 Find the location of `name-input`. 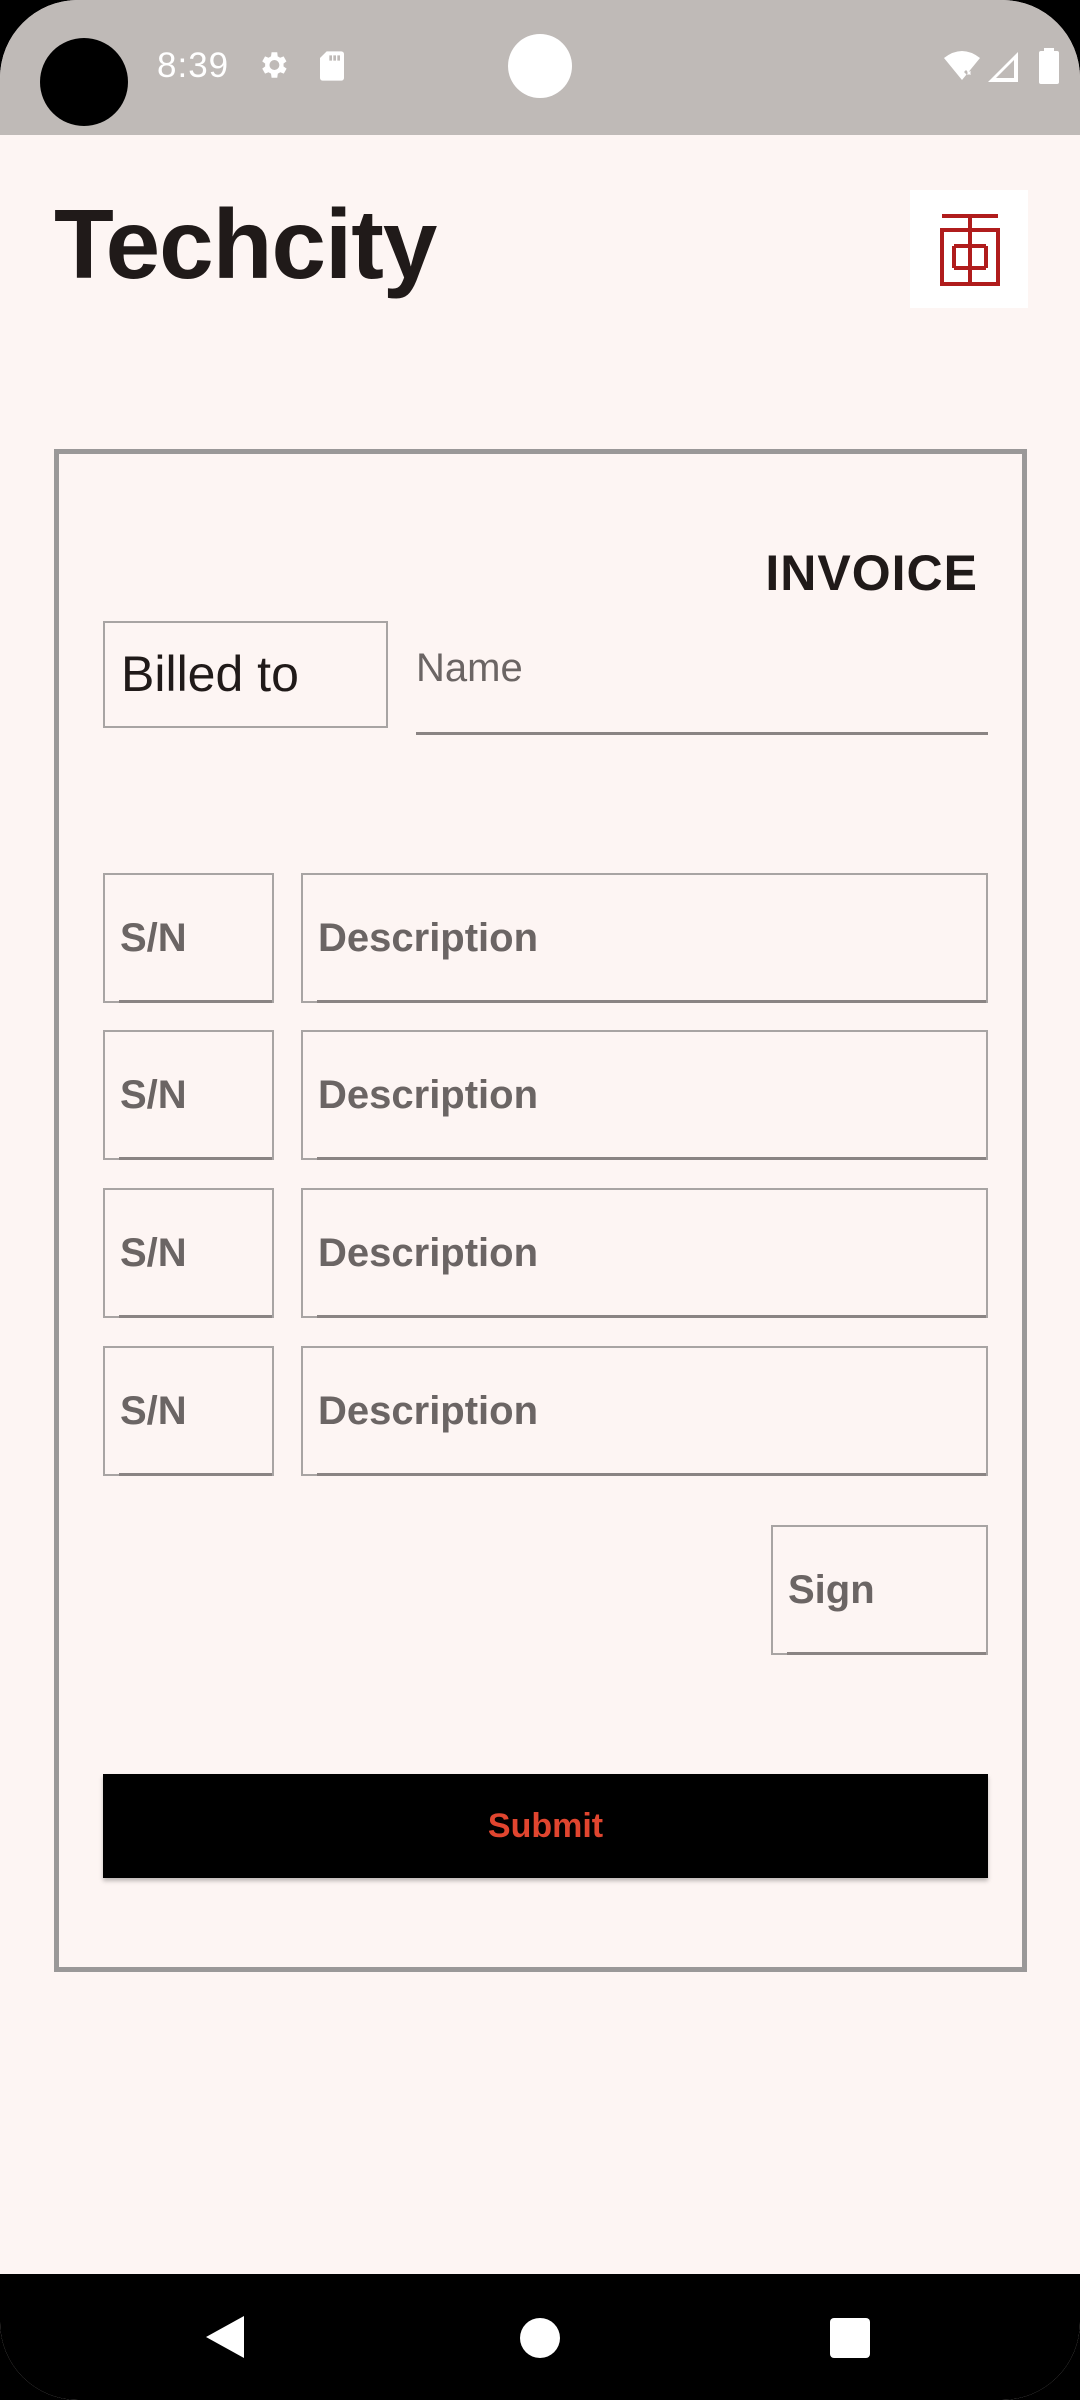

name-input is located at coordinates (702, 676).